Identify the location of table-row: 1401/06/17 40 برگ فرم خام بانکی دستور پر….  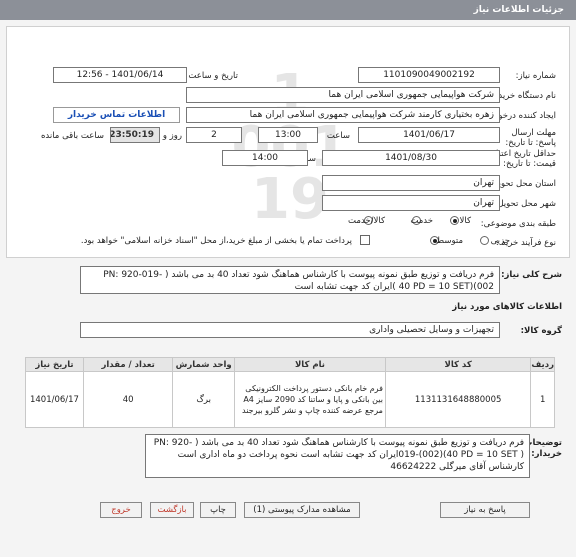
(290, 399).